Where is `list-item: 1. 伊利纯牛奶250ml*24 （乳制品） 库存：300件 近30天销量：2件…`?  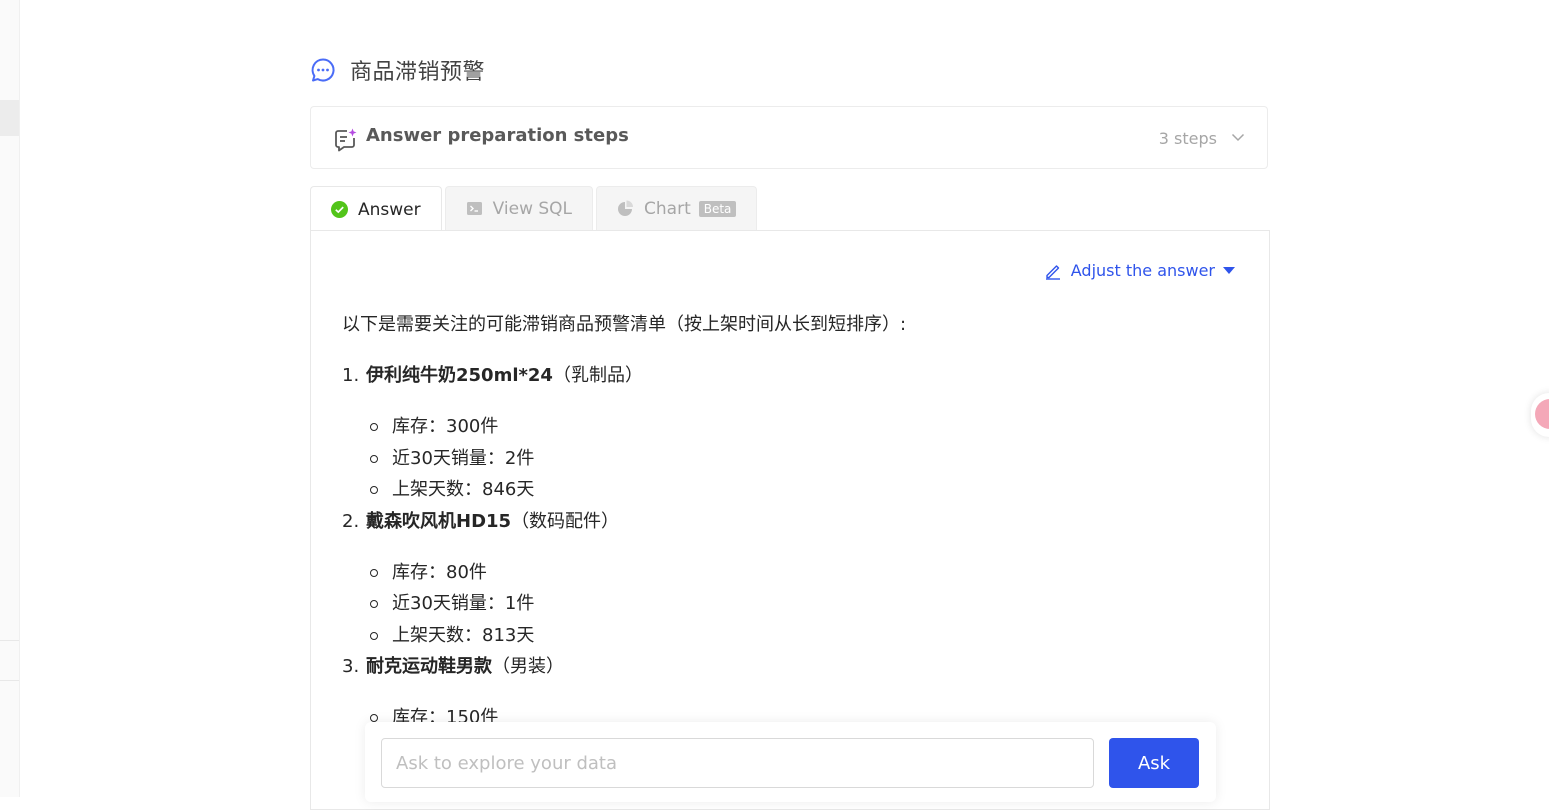
list-item: 1. 伊利纯牛奶250ml*24 （乳制品） 库存：300件 近30天销量：2件… is located at coordinates (782, 433).